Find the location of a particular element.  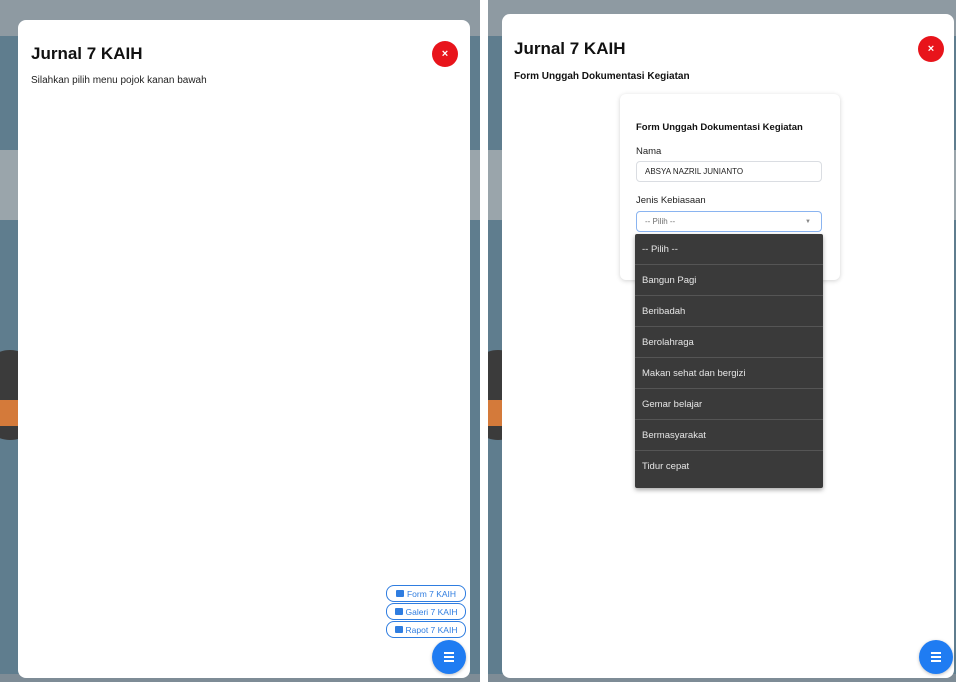

rapot-7-kaih-button: Rapot 7 KAIH is located at coordinates (426, 629).